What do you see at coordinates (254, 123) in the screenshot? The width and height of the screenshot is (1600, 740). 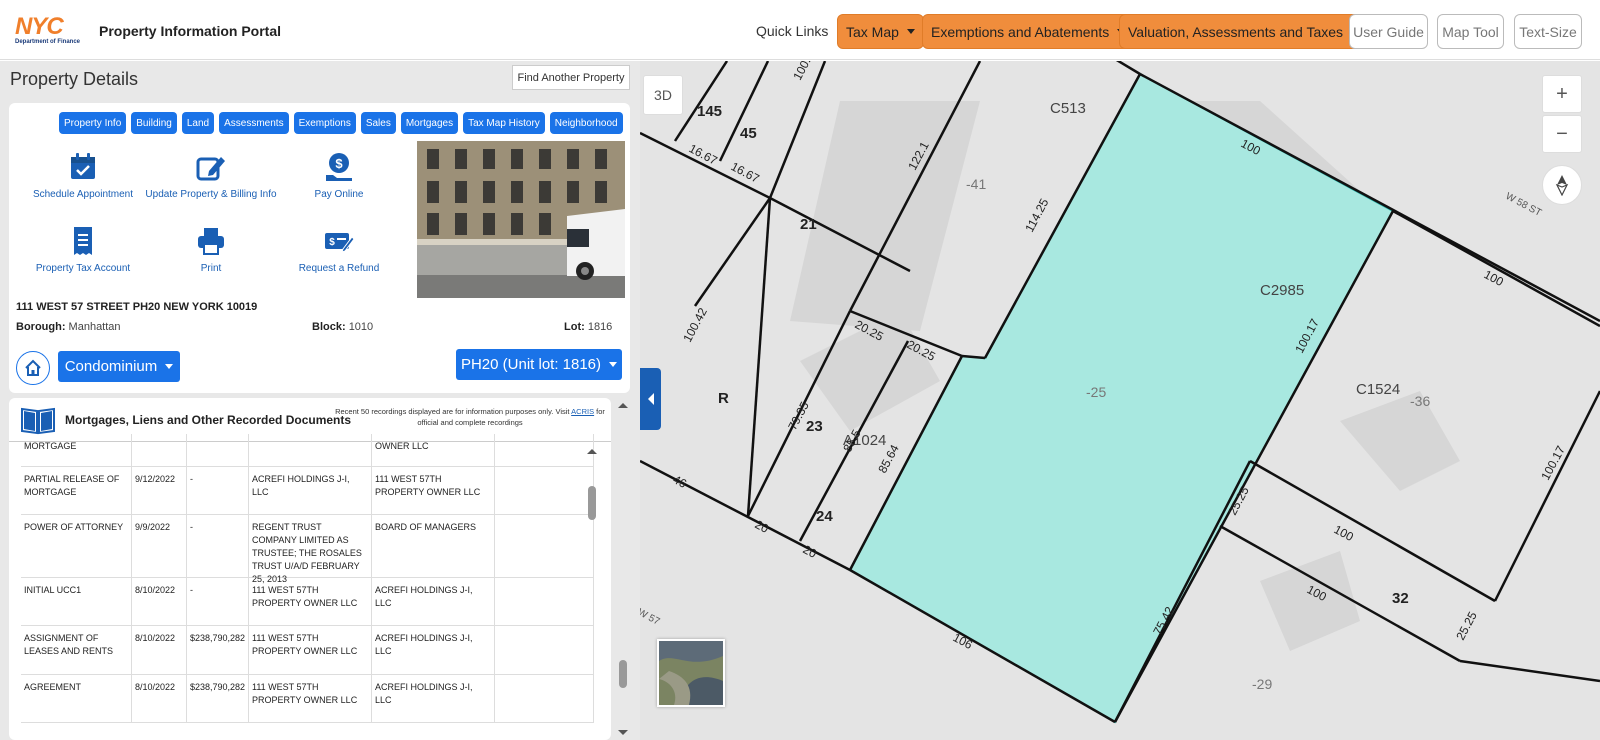 I see `tab-assessments: Assessments` at bounding box center [254, 123].